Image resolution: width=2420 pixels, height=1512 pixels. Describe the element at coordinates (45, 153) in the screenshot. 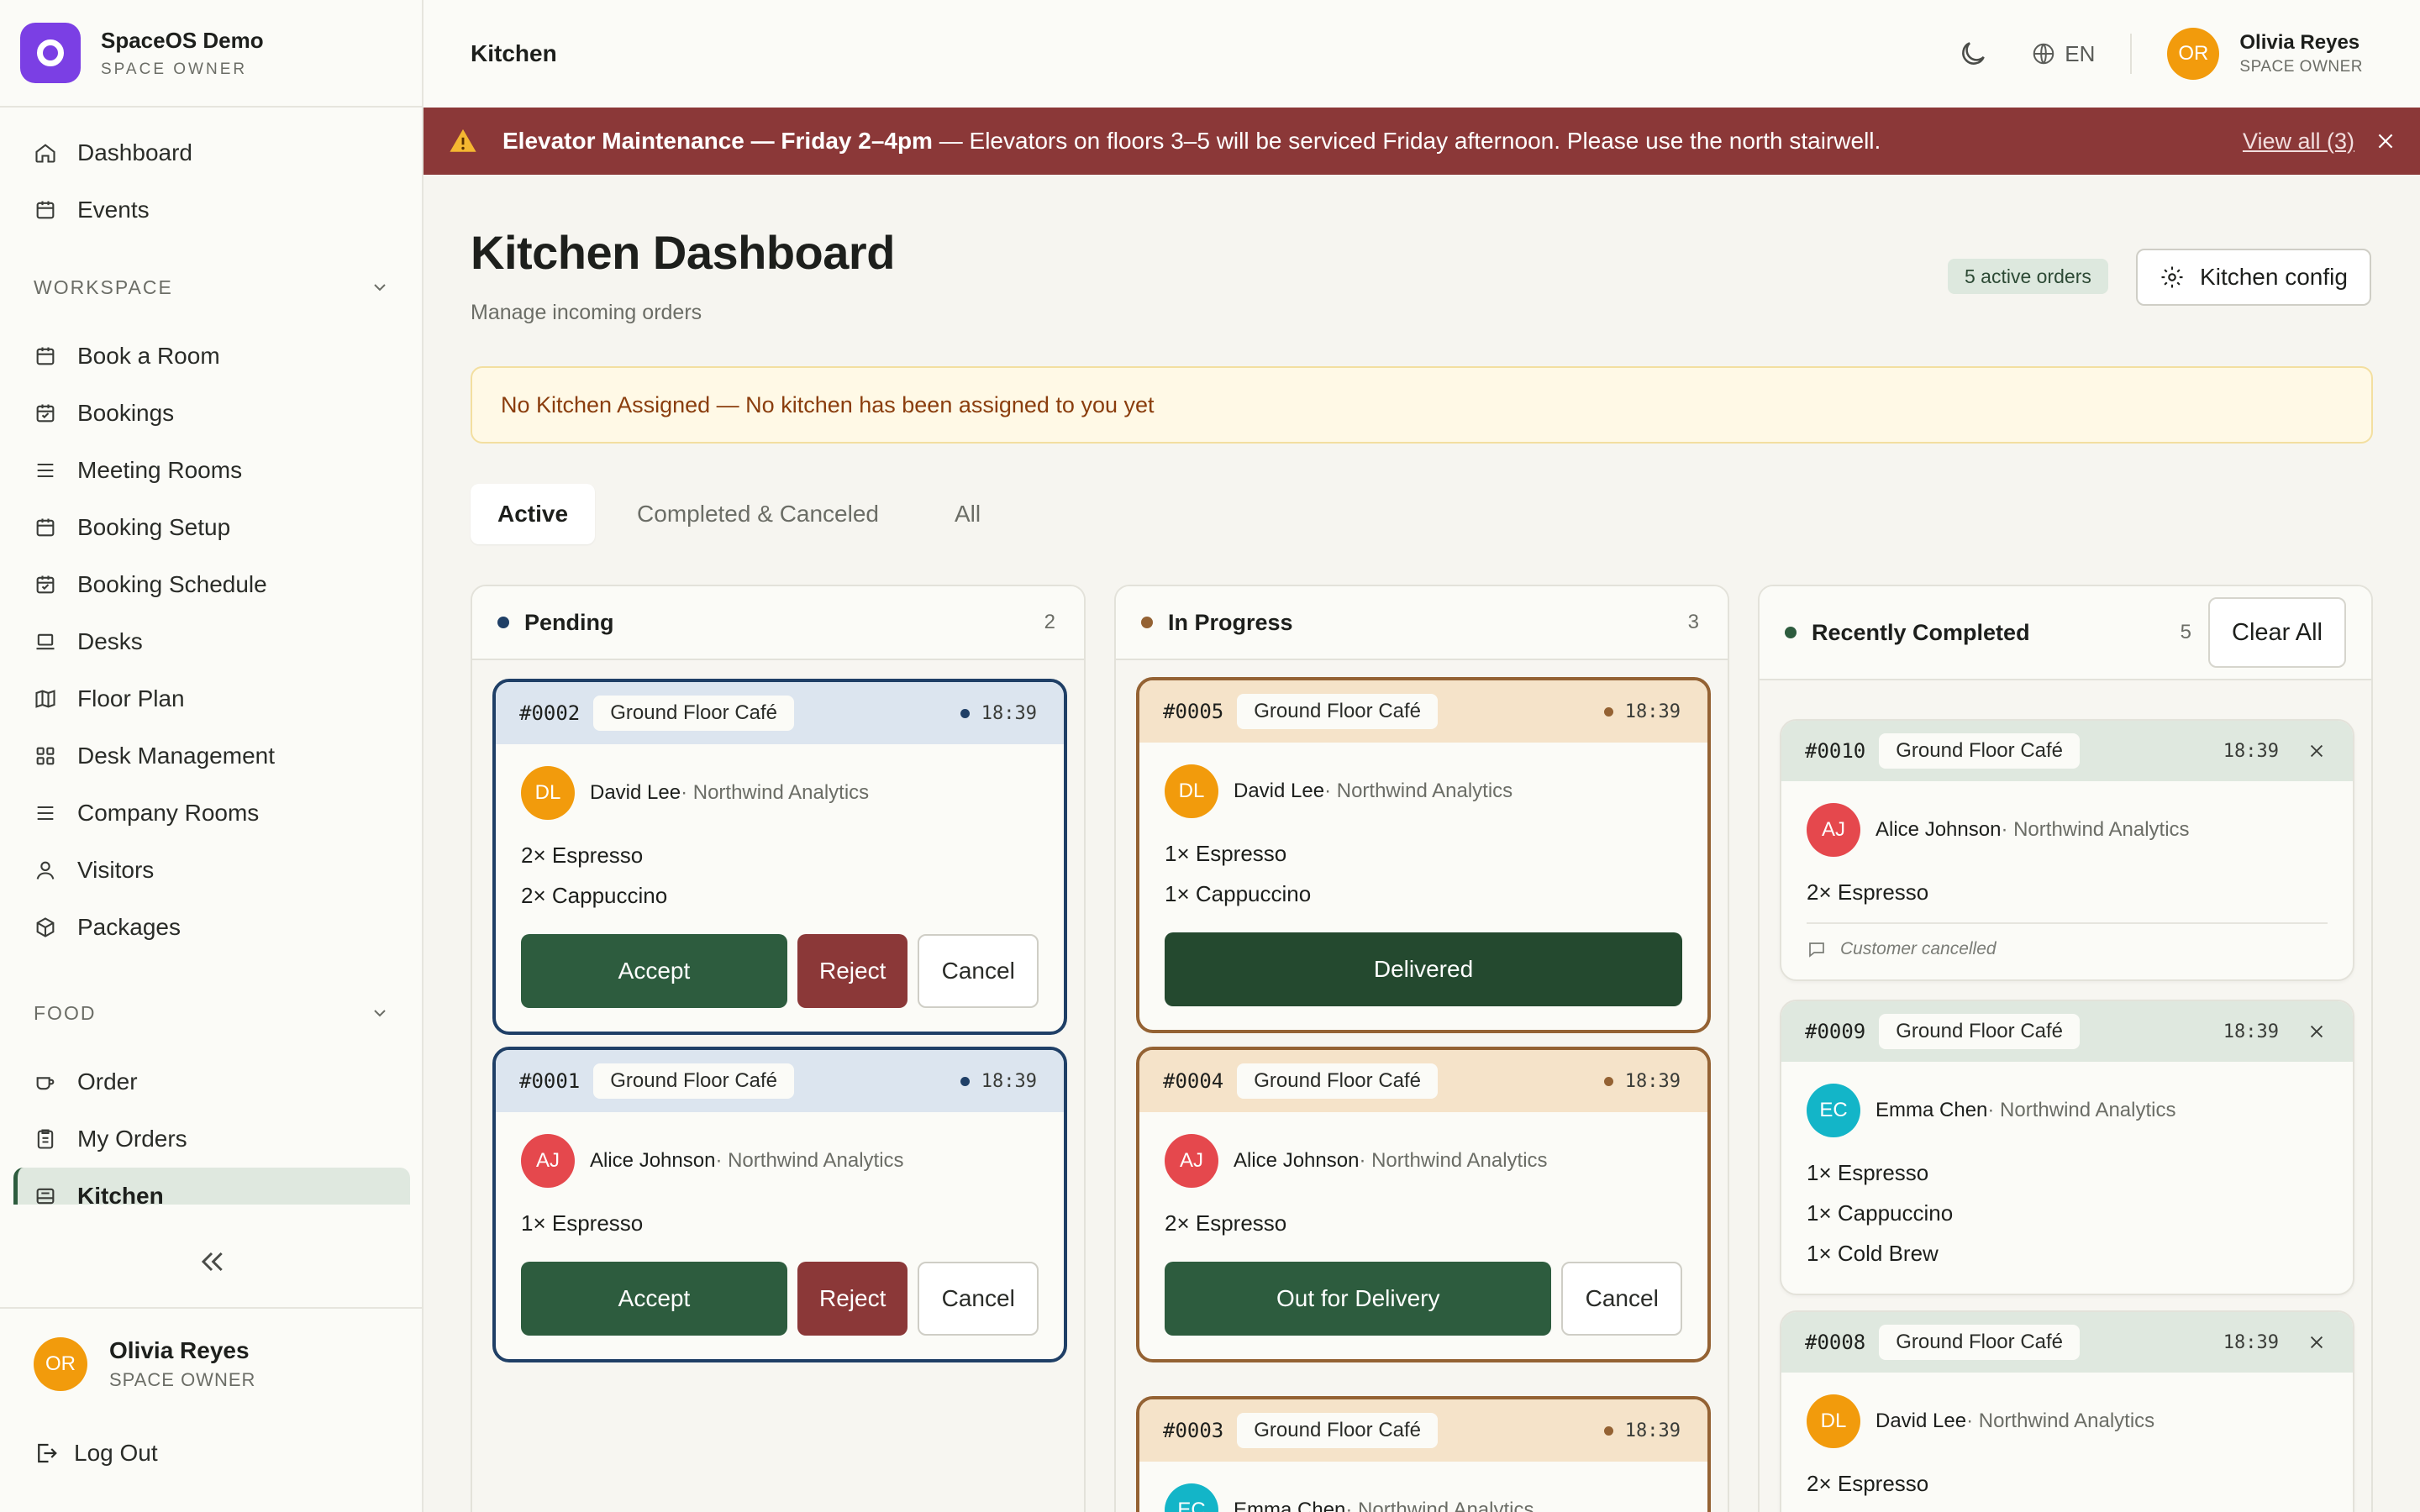

I see `home-icon` at that location.